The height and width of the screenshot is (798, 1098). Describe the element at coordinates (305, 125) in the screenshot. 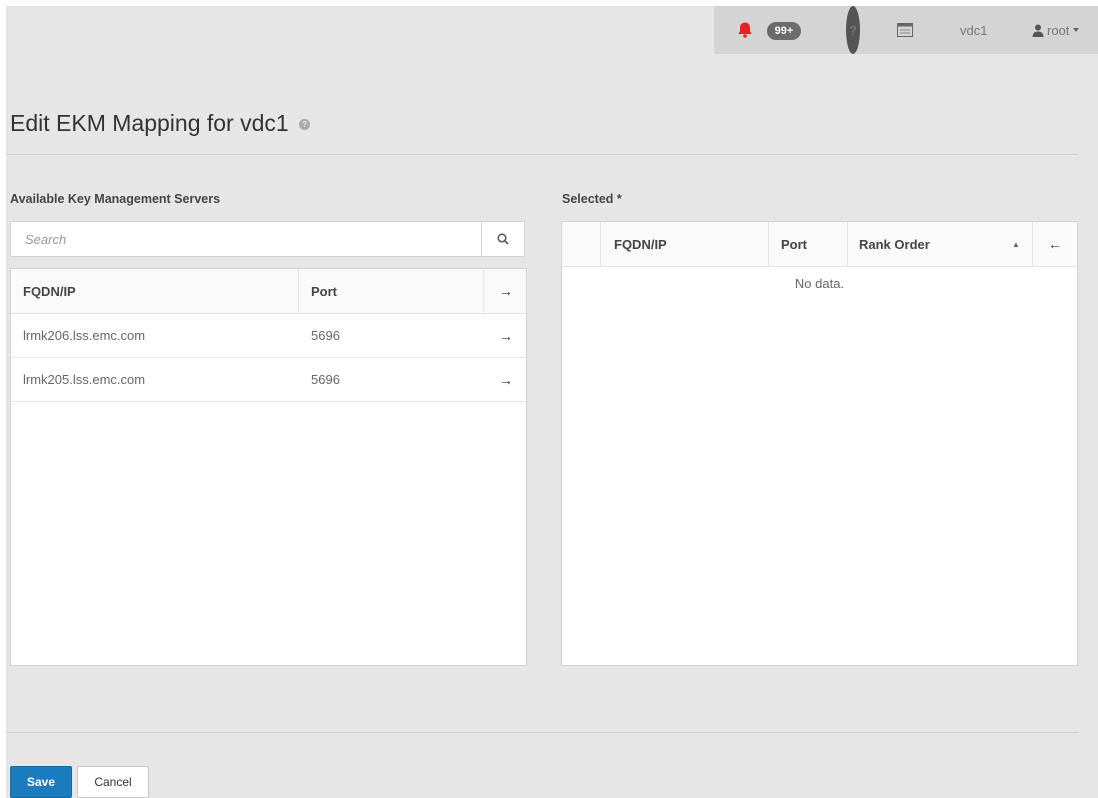

I see `info-icon: ?` at that location.